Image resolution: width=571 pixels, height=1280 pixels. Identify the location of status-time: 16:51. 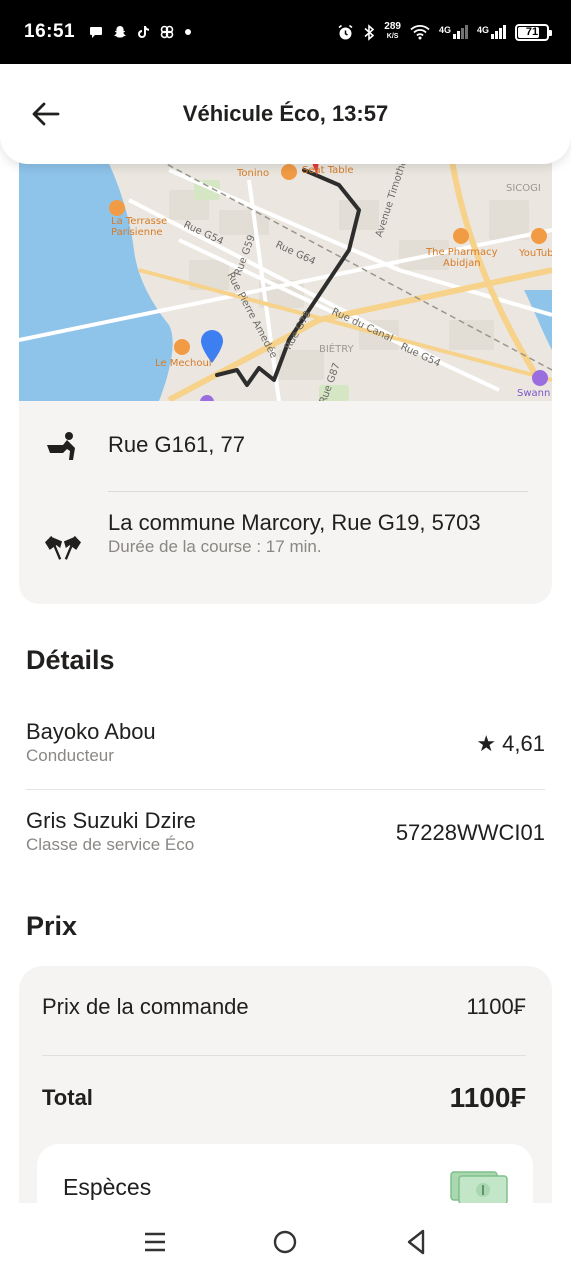
(50, 31).